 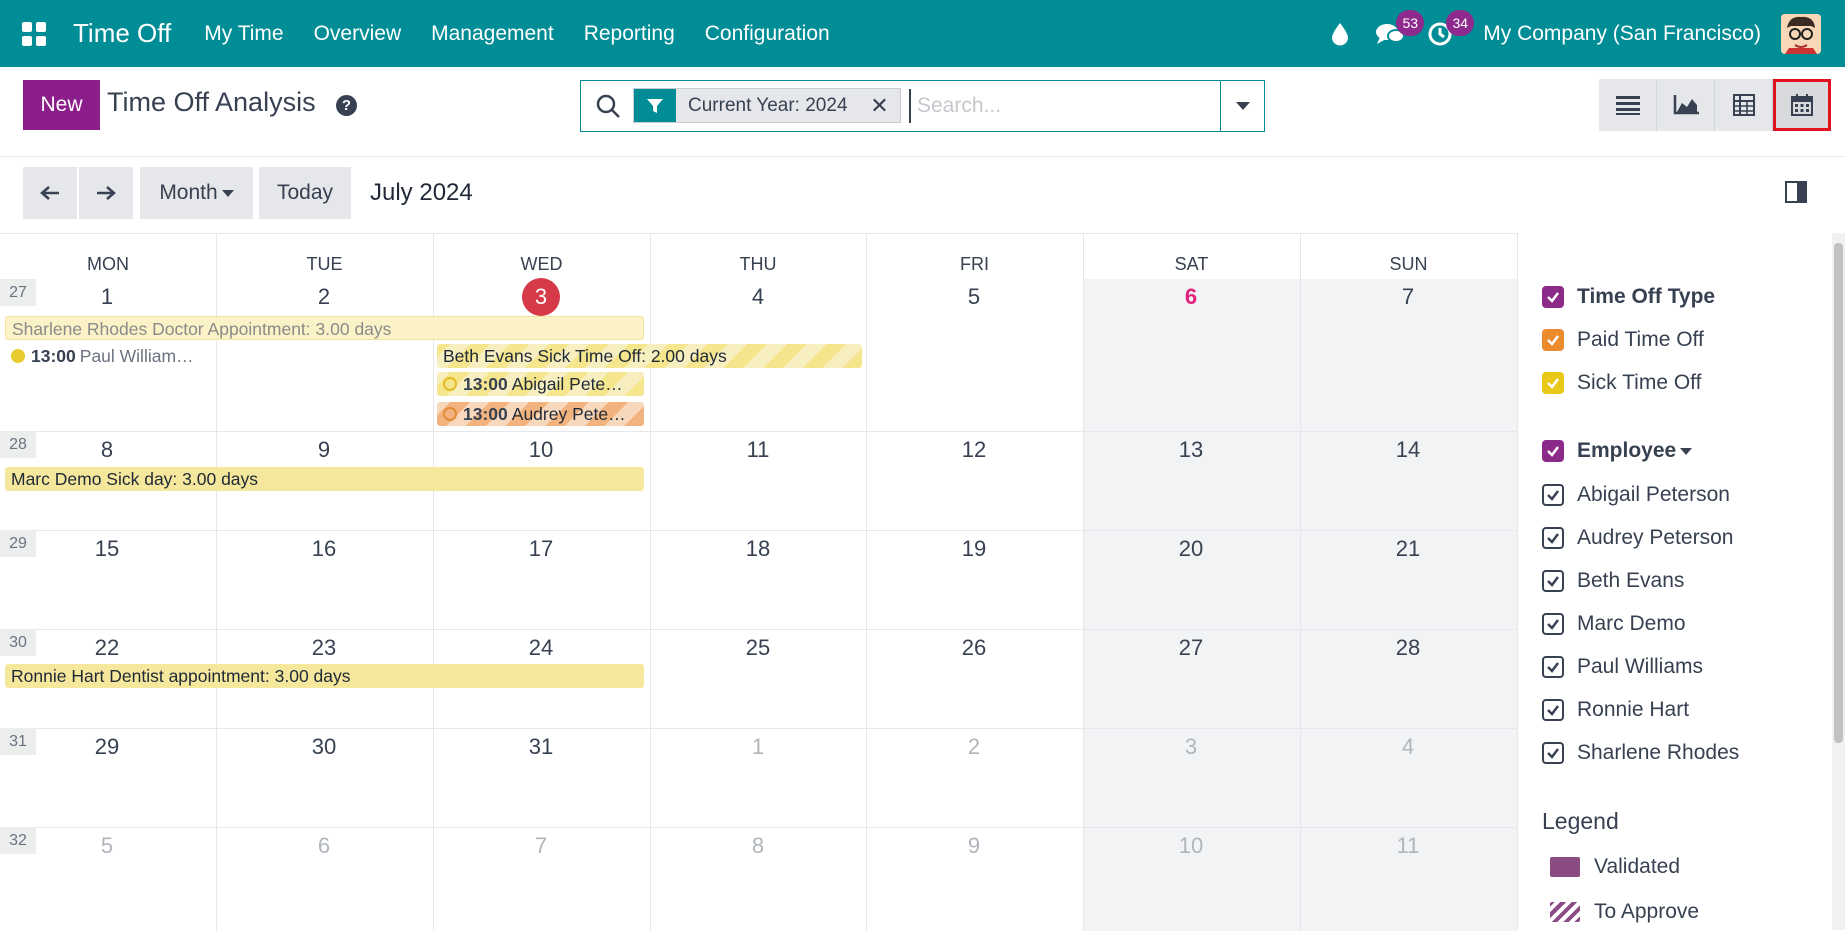 I want to click on menu-management: Management, so click(x=492, y=34).